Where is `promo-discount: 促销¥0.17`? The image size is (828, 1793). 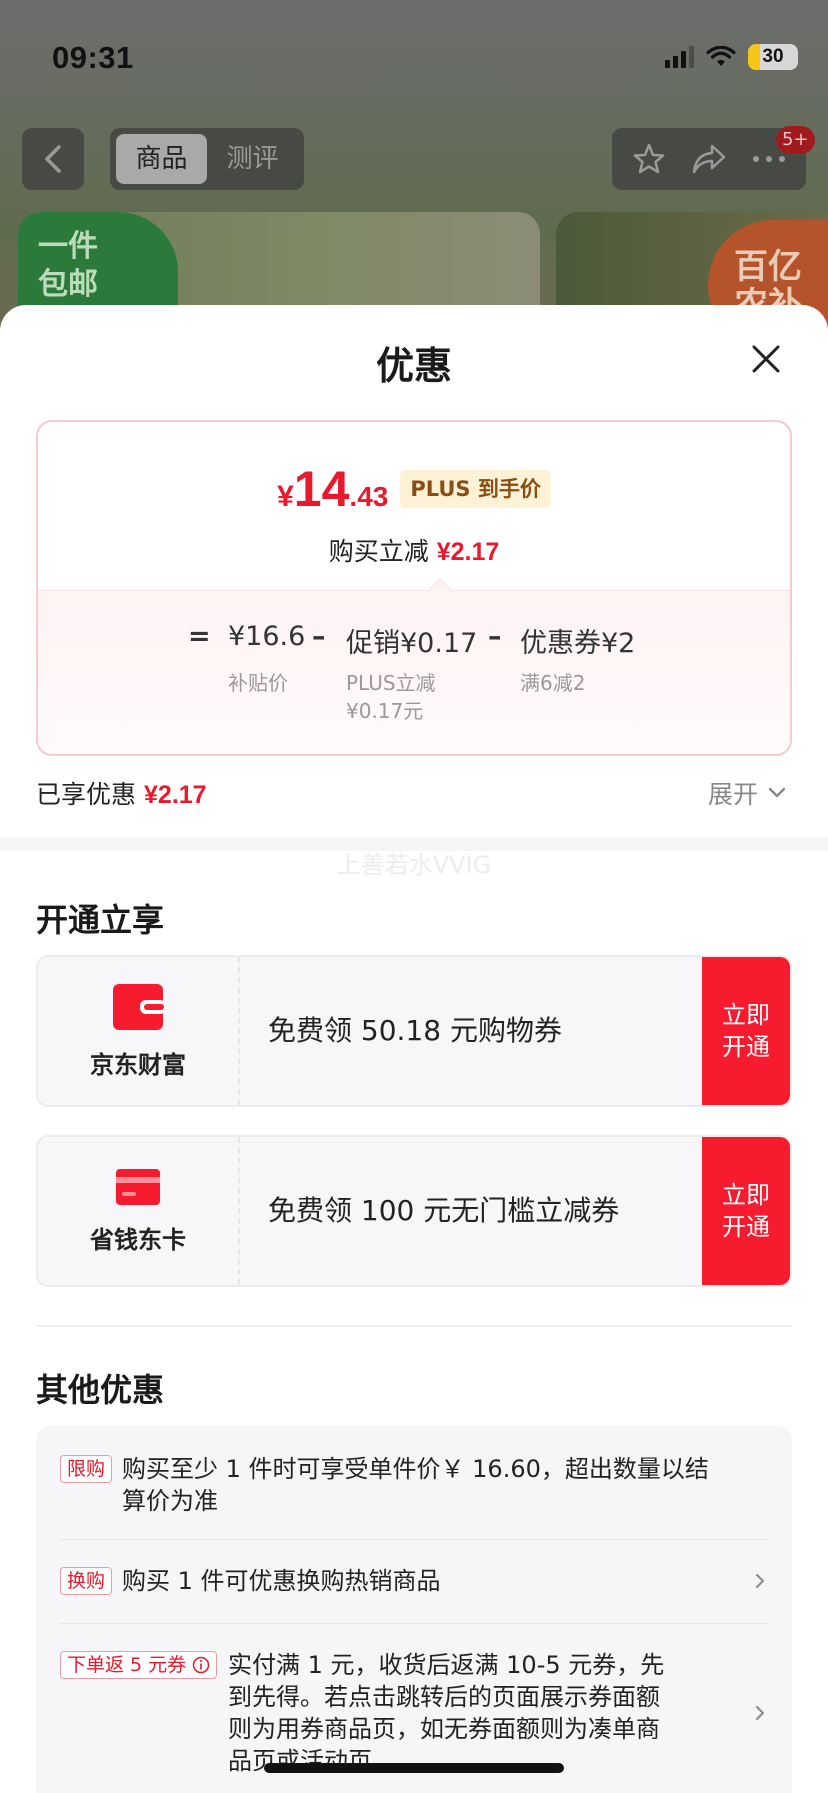 promo-discount: 促销¥0.17 is located at coordinates (412, 643).